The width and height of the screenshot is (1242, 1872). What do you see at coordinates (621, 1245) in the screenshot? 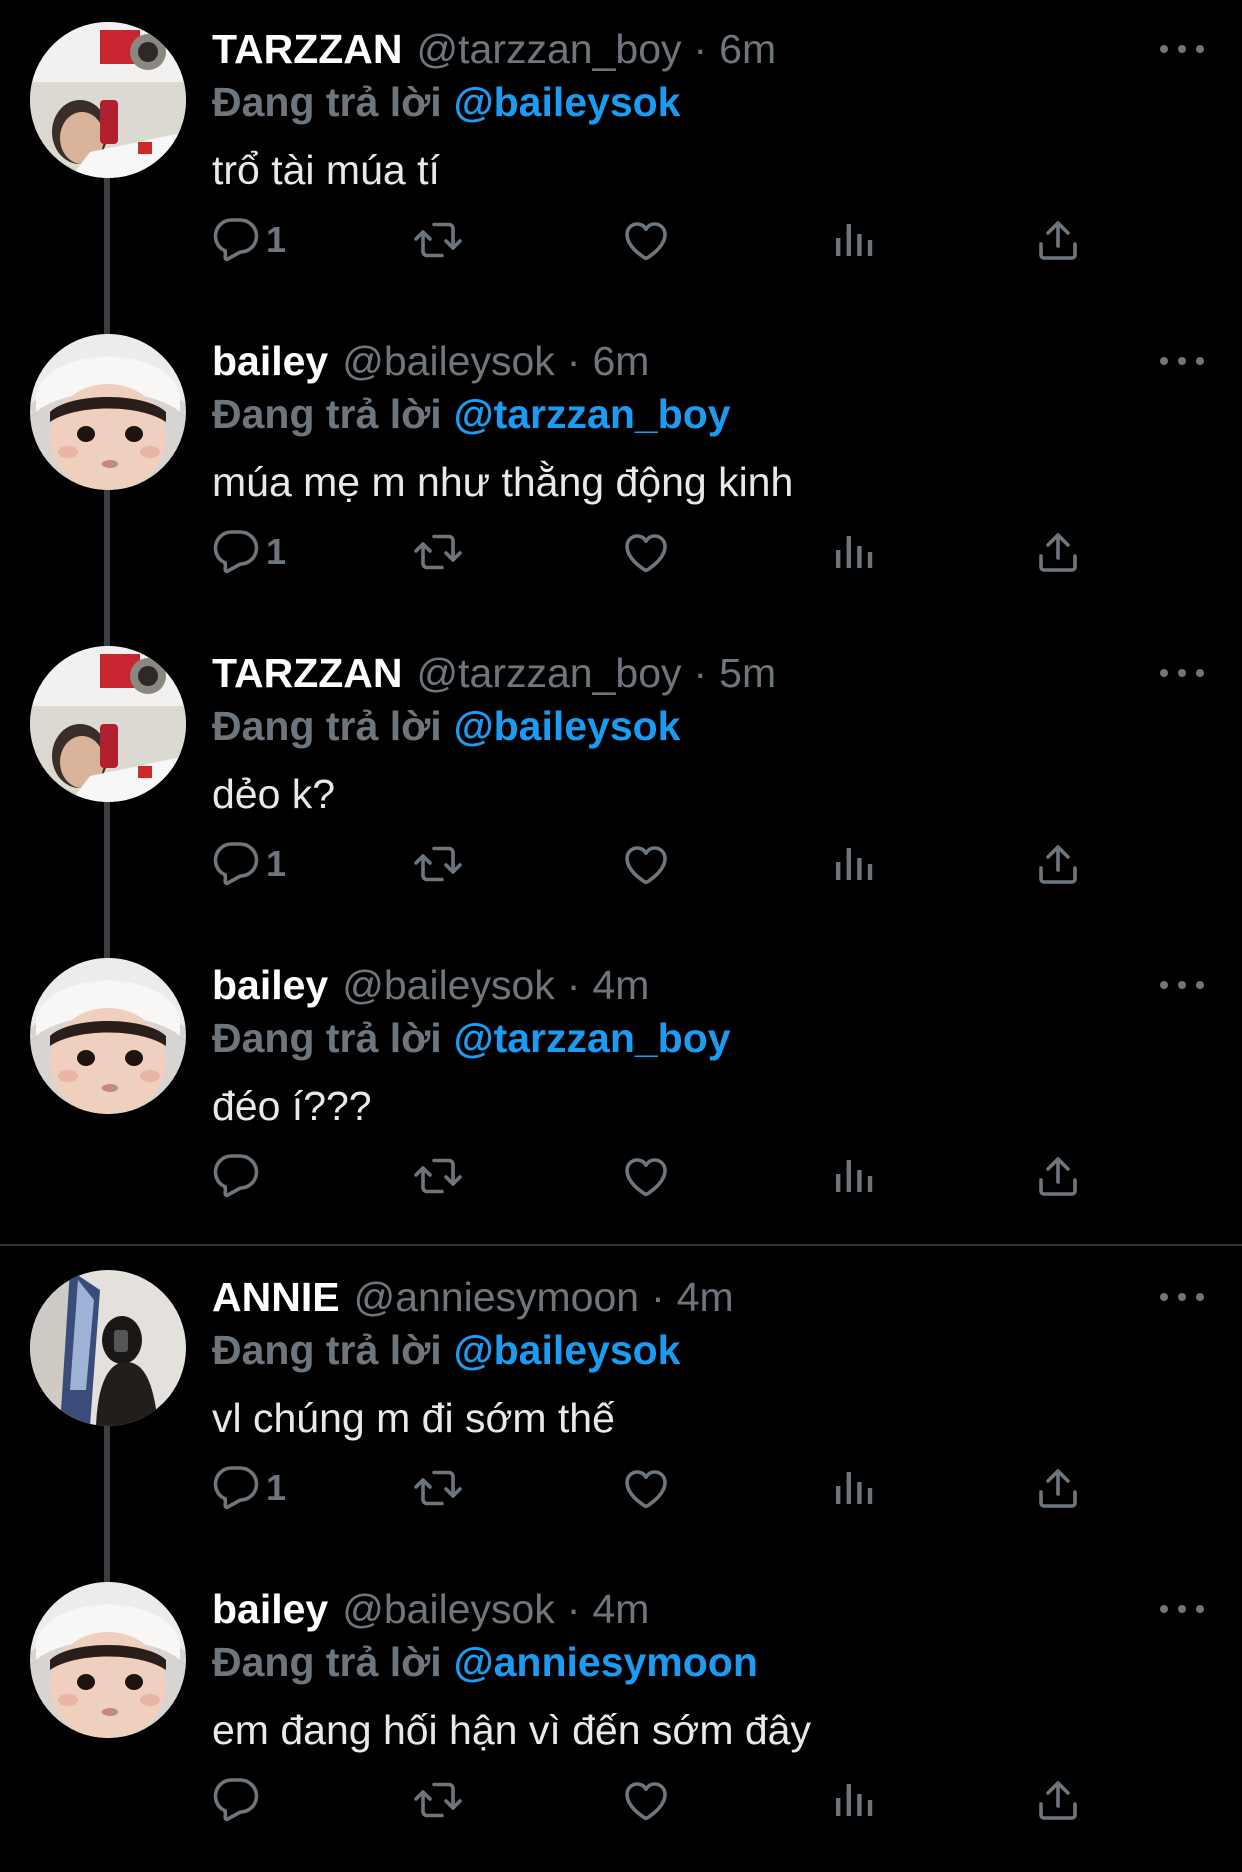
I see `thread-divider` at bounding box center [621, 1245].